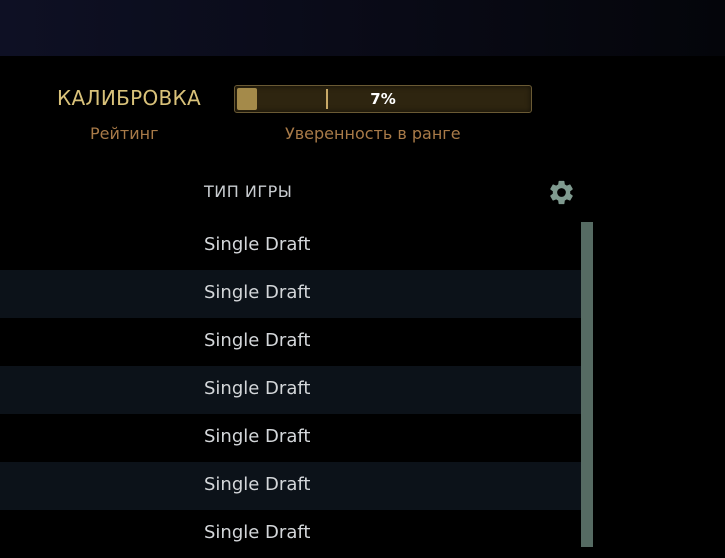  I want to click on scrollbar-thumb, so click(587, 384).